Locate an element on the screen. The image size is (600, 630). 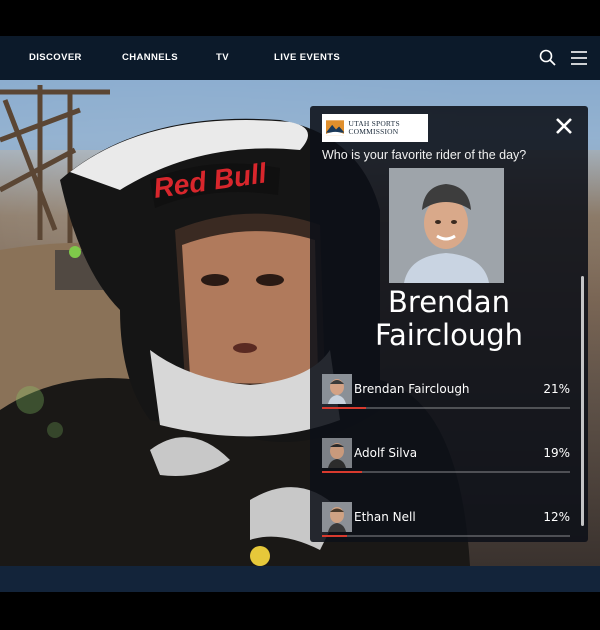
poll-option: Adolf Silva 19% is located at coordinates (446, 455).